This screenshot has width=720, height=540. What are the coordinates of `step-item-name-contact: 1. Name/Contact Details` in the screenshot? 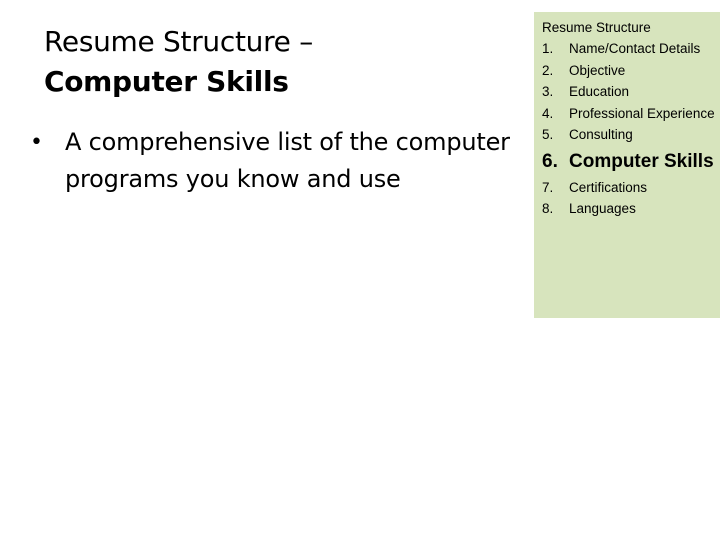 It's located at (630, 49).